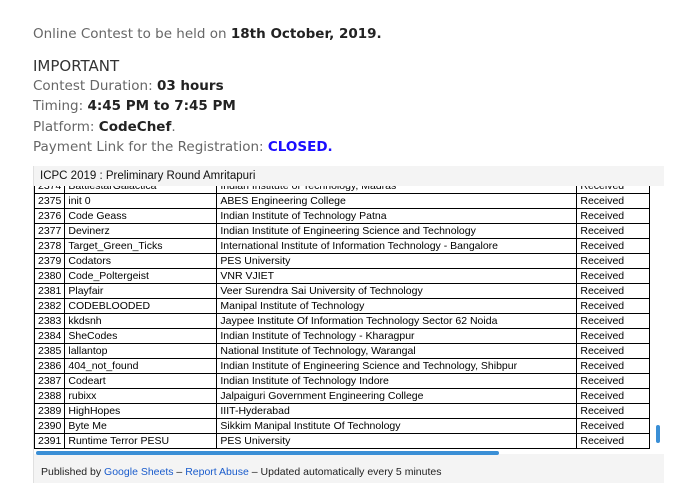  I want to click on duration-label: Contest Duration:, so click(95, 86).